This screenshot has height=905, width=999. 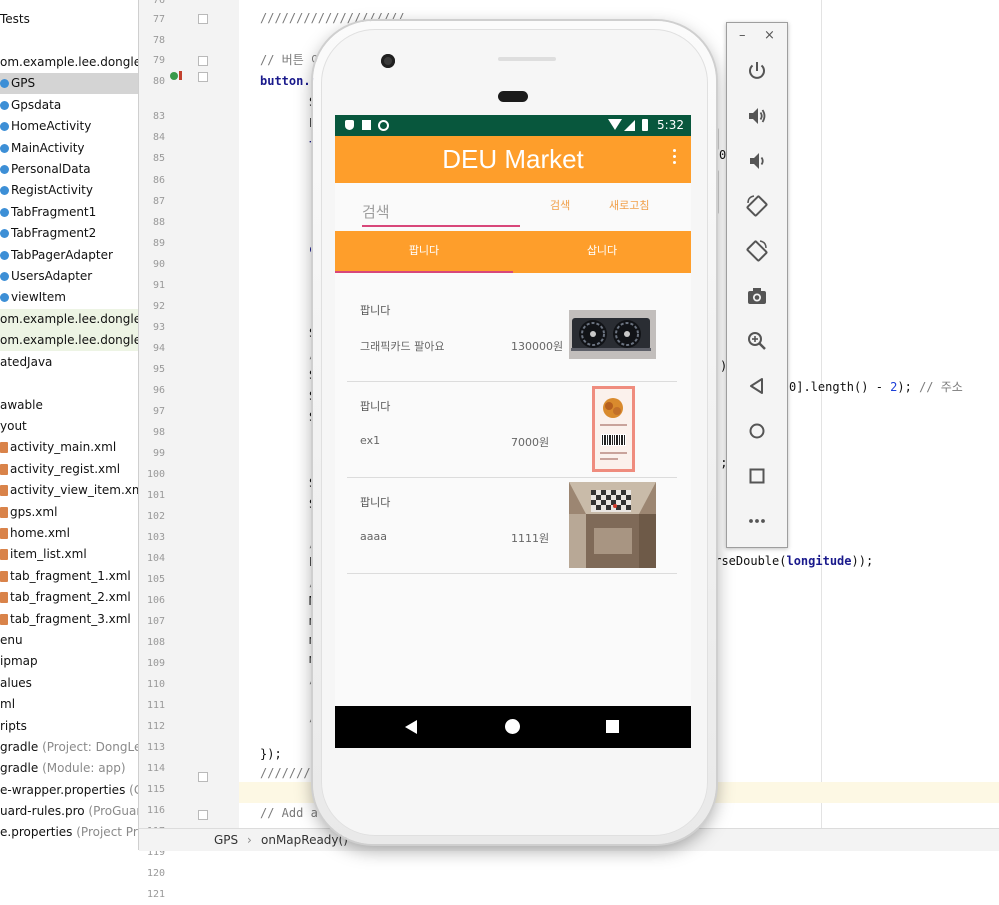 What do you see at coordinates (675, 159) in the screenshot?
I see `overflow-menu-icon` at bounding box center [675, 159].